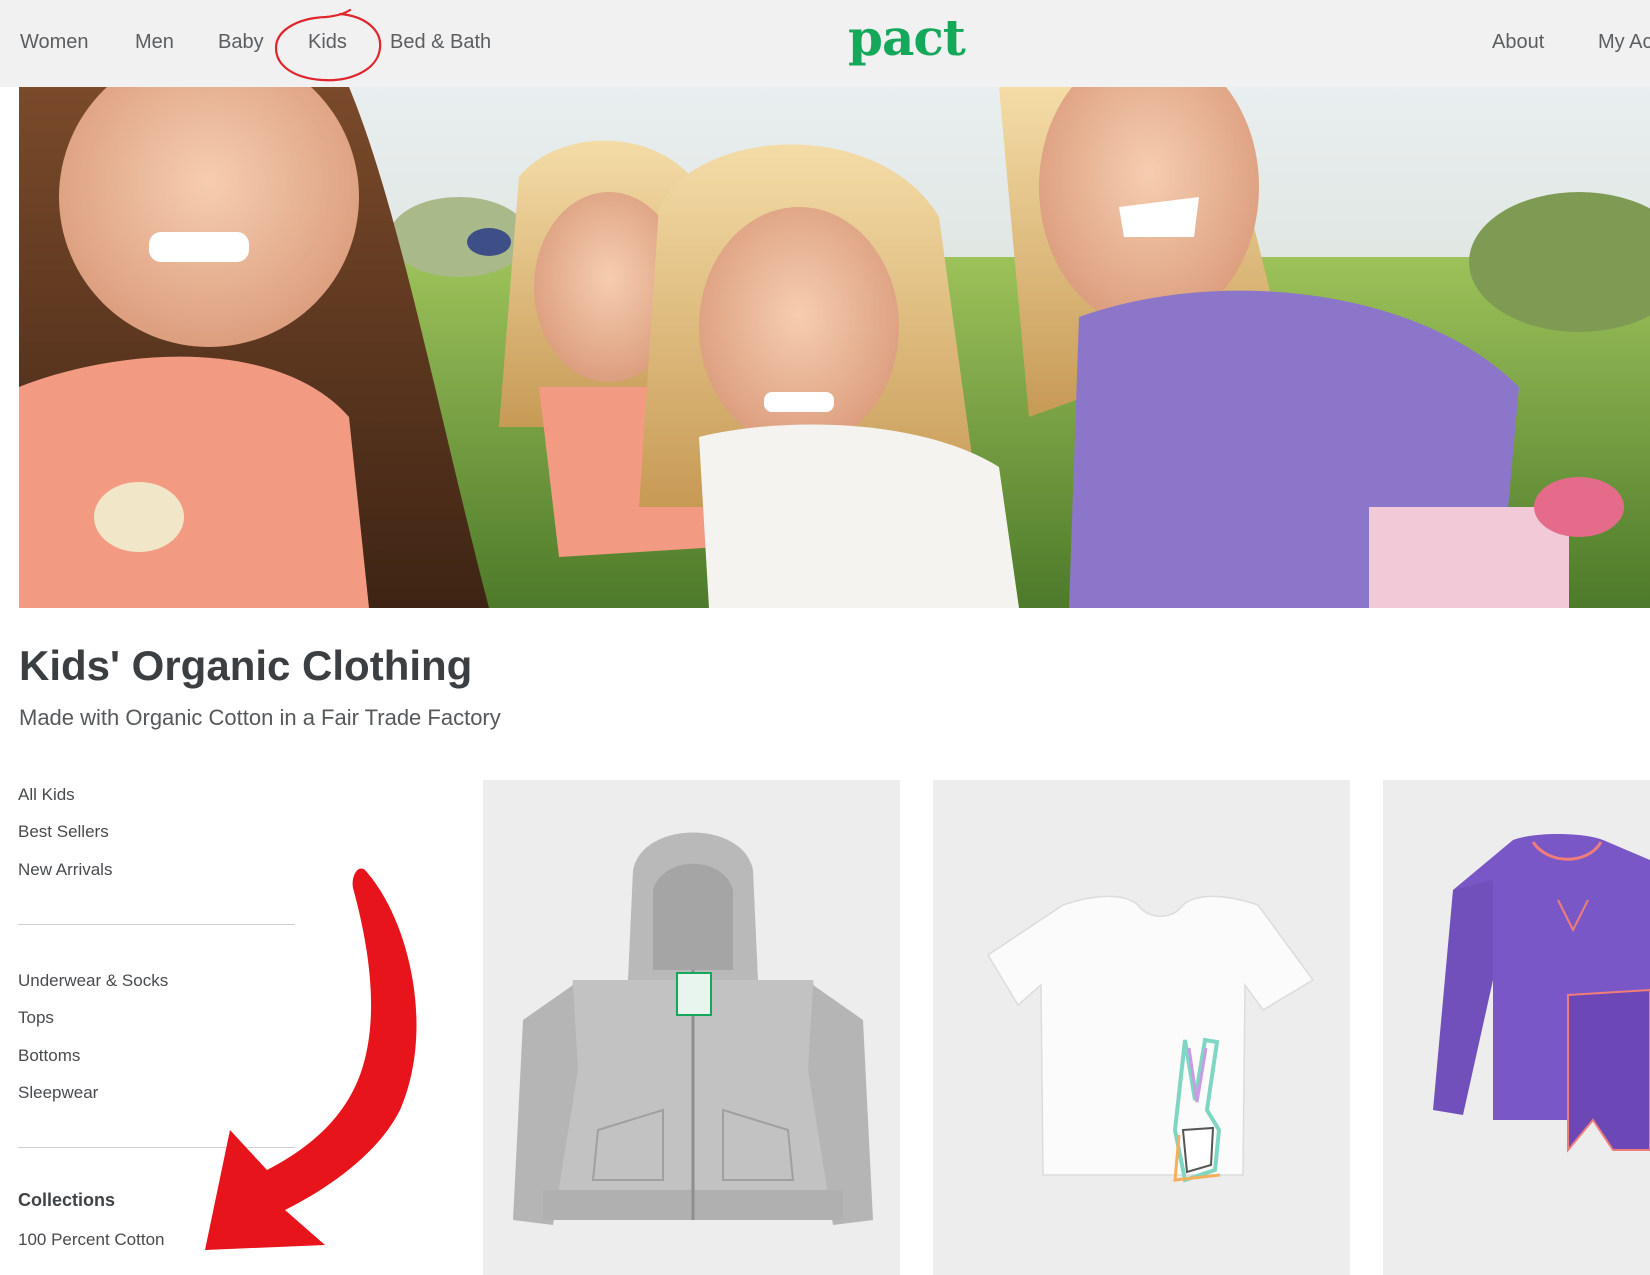 This screenshot has height=1275, width=1650. Describe the element at coordinates (311, 1059) in the screenshot. I see `annotation-arrow-icon` at that location.